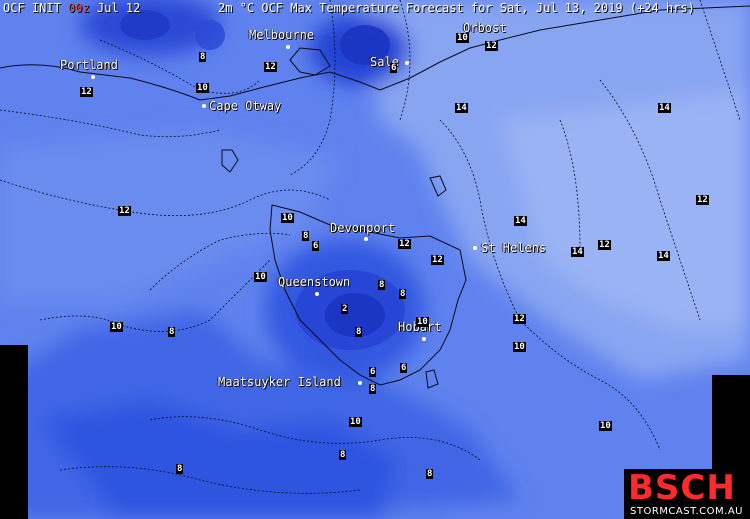  What do you see at coordinates (363, 228) in the screenshot?
I see `place-devonport: Devonport` at bounding box center [363, 228].